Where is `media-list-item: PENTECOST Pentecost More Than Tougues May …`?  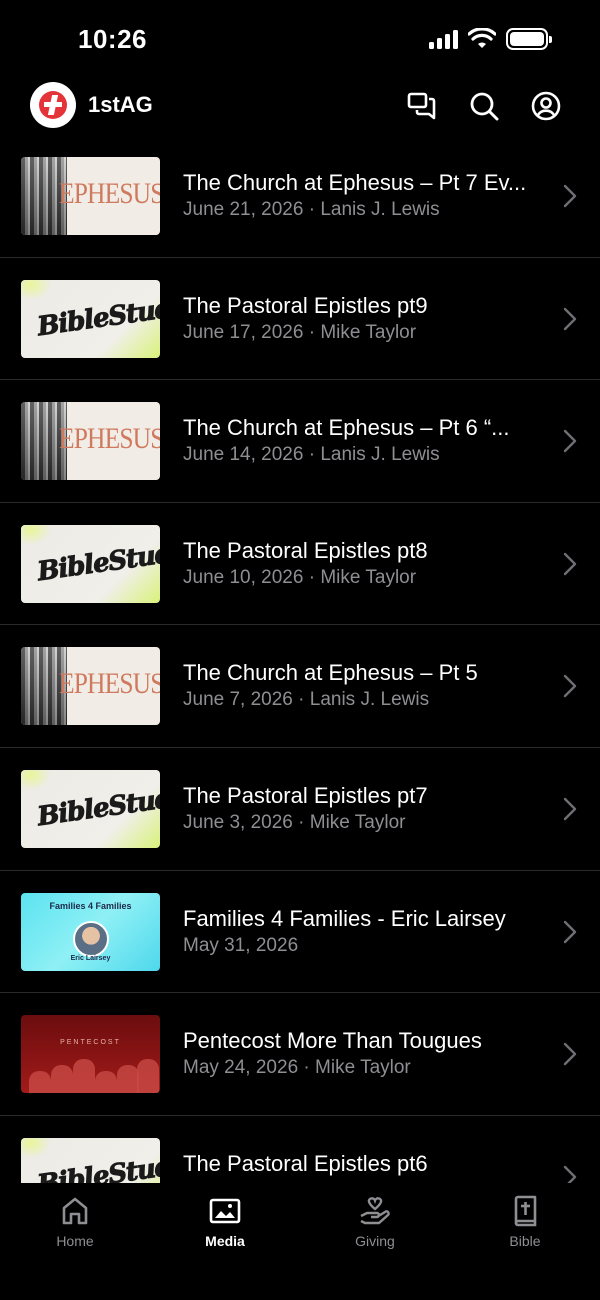 media-list-item: PENTECOST Pentecost More Than Tougues May … is located at coordinates (300, 1054).